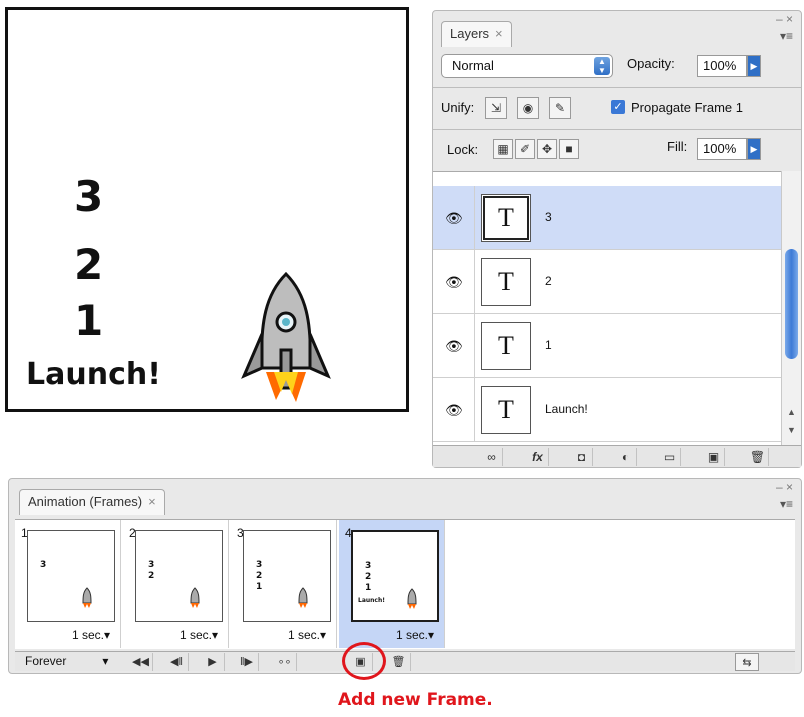 This screenshot has width=804, height=717. What do you see at coordinates (754, 149) in the screenshot?
I see `fill-arrow-icon: ▶` at bounding box center [754, 149].